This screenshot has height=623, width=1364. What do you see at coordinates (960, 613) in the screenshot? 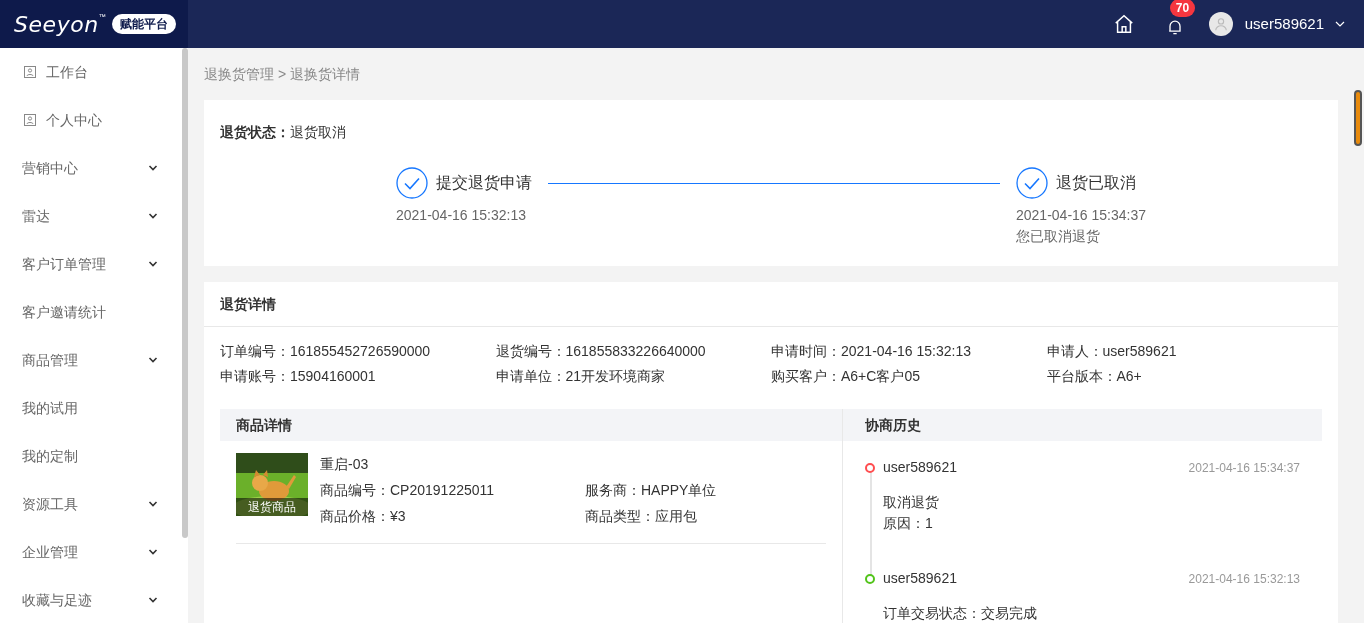
I see `history-text: 订单交易状态：交易完成` at bounding box center [960, 613].